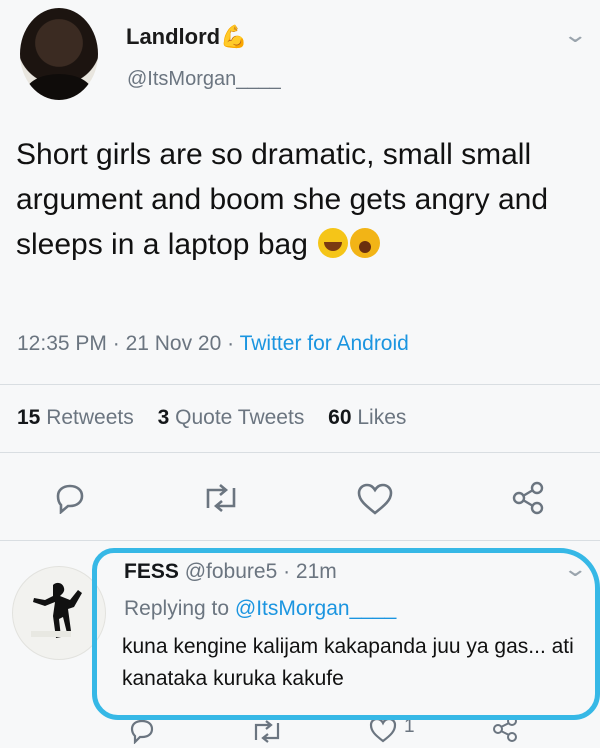 This screenshot has width=600, height=748. Describe the element at coordinates (528, 498) in the screenshot. I see `share-icon` at that location.